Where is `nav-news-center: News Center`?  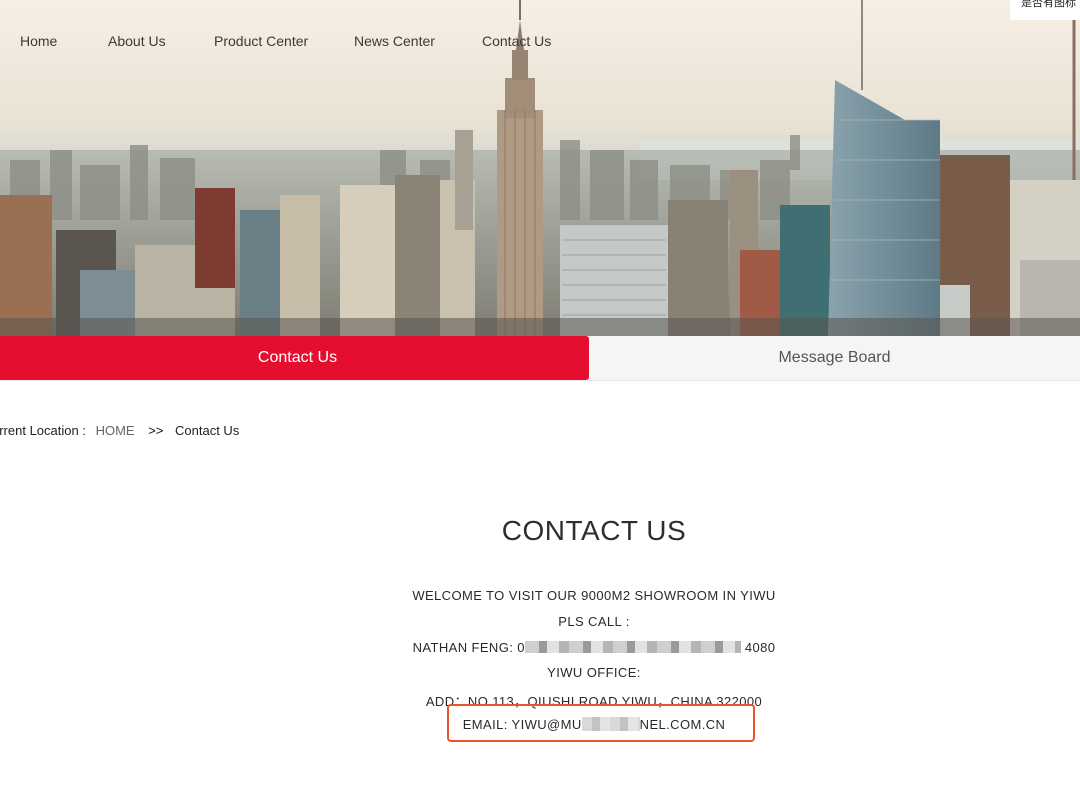 nav-news-center: News Center is located at coordinates (394, 41).